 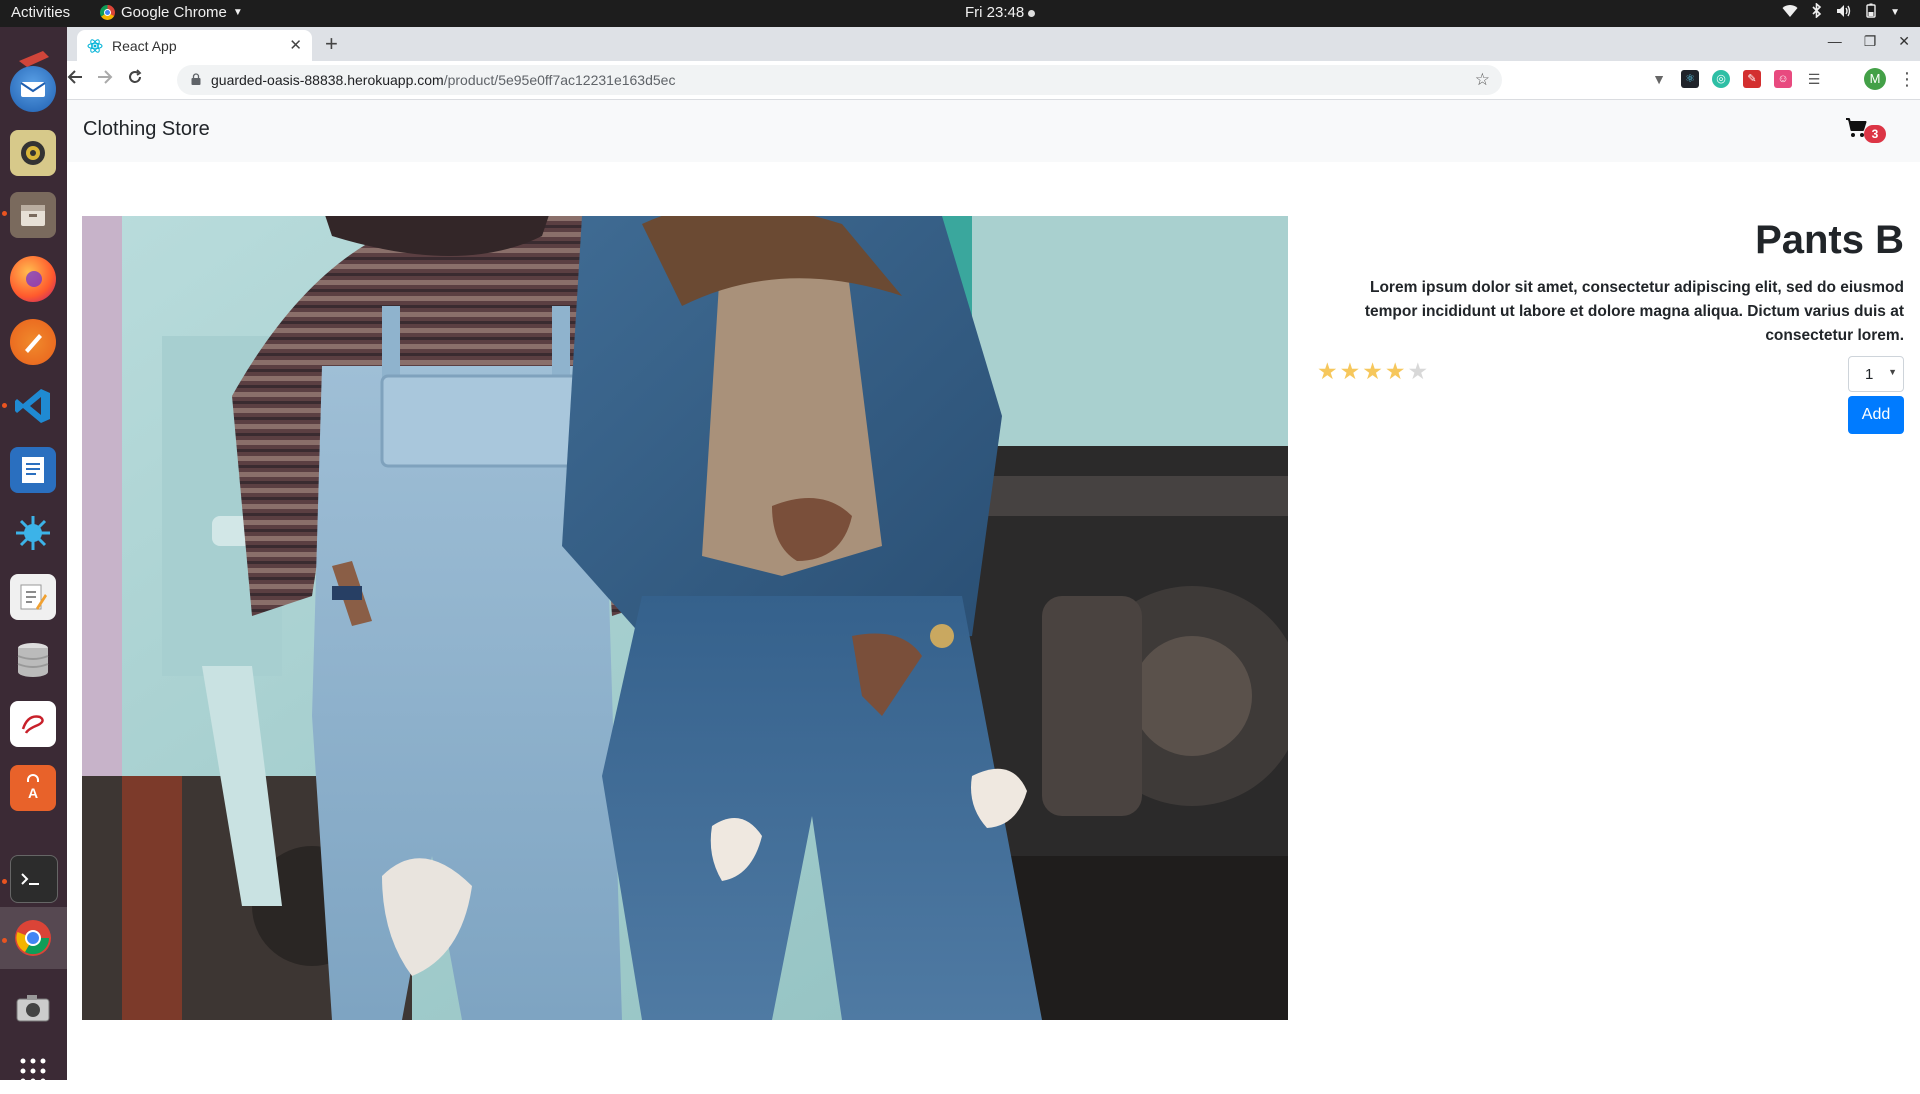 What do you see at coordinates (33, 89) in the screenshot?
I see `thunderbird-icon` at bounding box center [33, 89].